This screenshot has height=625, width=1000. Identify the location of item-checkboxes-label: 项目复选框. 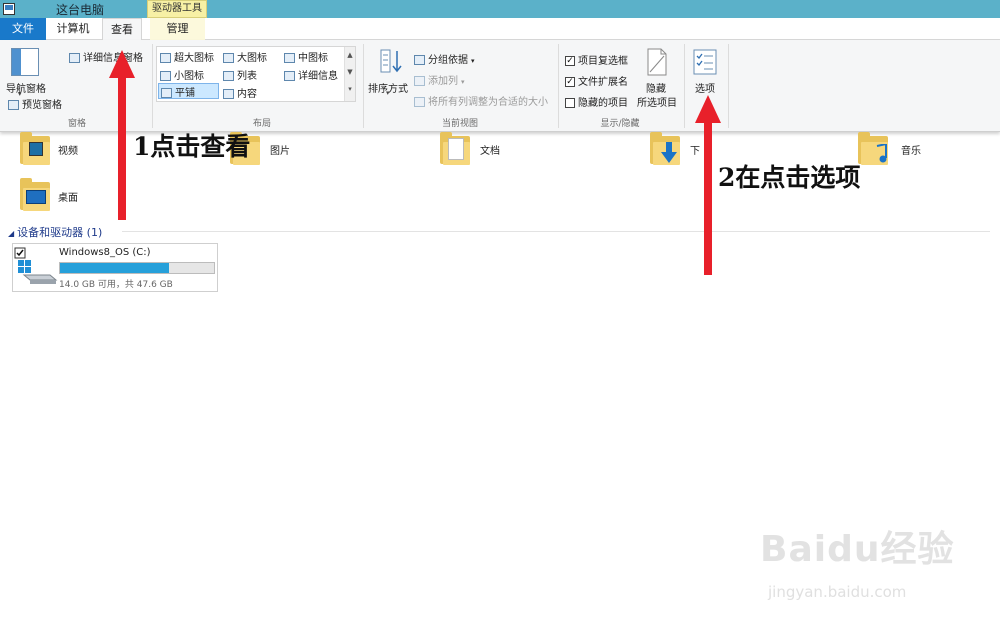
(603, 61).